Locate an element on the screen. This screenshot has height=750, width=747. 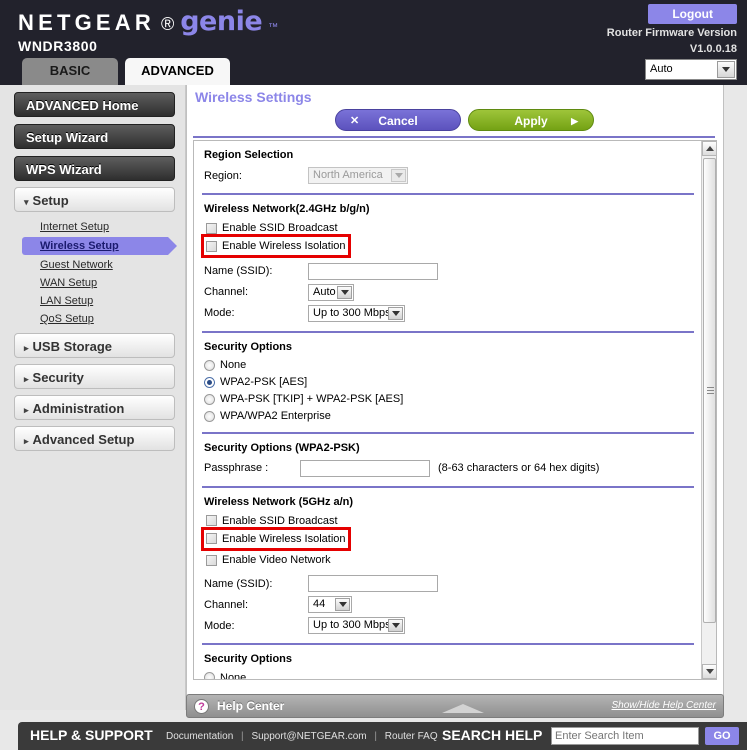
net24-mode-select: Up to 300 Mbps is located at coordinates (356, 313).